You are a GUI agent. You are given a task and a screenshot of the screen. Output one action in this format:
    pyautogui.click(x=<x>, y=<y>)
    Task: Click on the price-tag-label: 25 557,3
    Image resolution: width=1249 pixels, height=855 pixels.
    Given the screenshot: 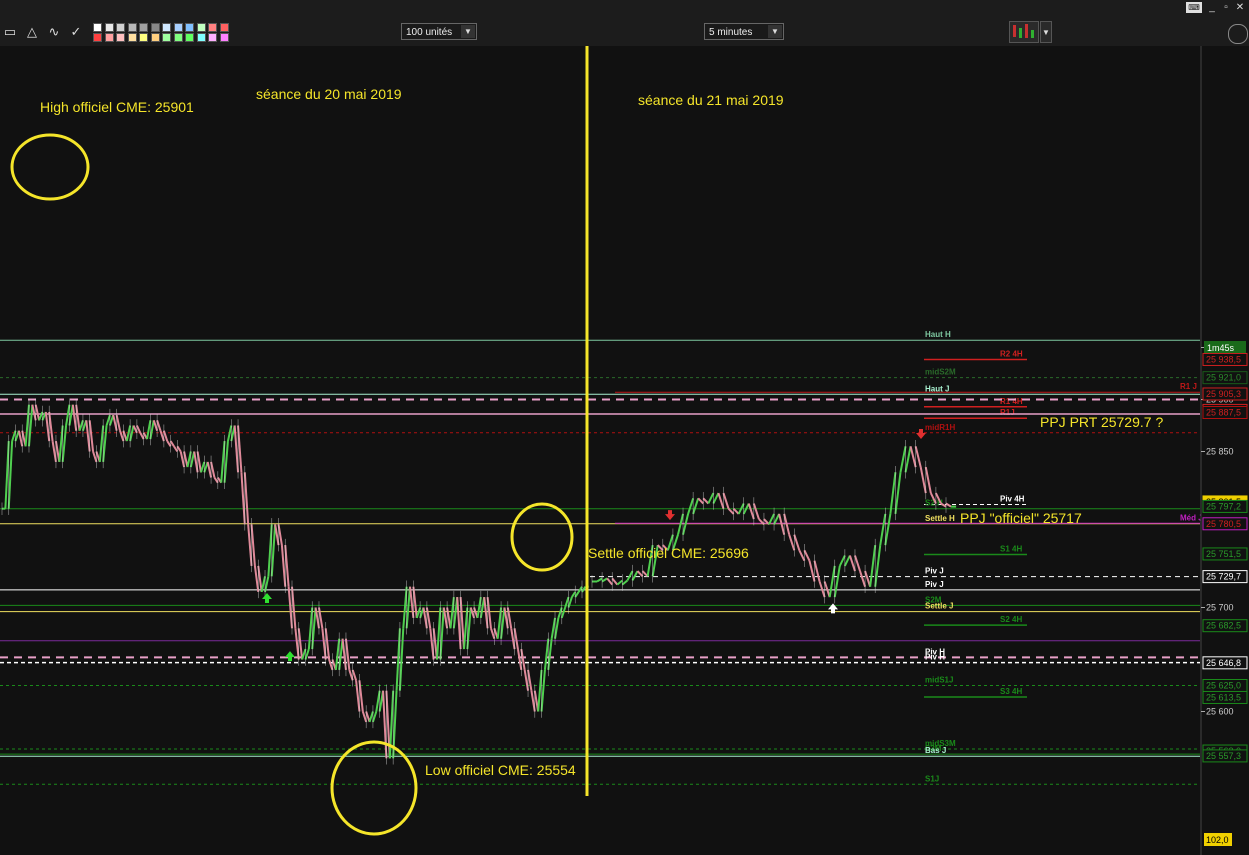 What is the action you would take?
    pyautogui.click(x=1223, y=756)
    